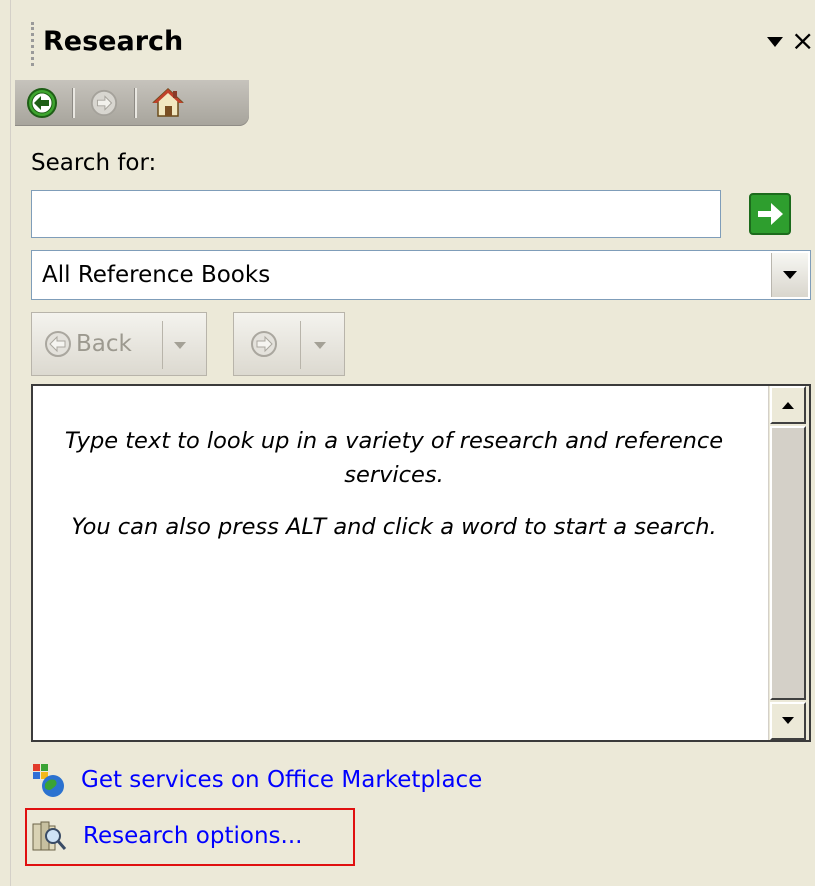  I want to click on forward-circle-icon, so click(264, 344).